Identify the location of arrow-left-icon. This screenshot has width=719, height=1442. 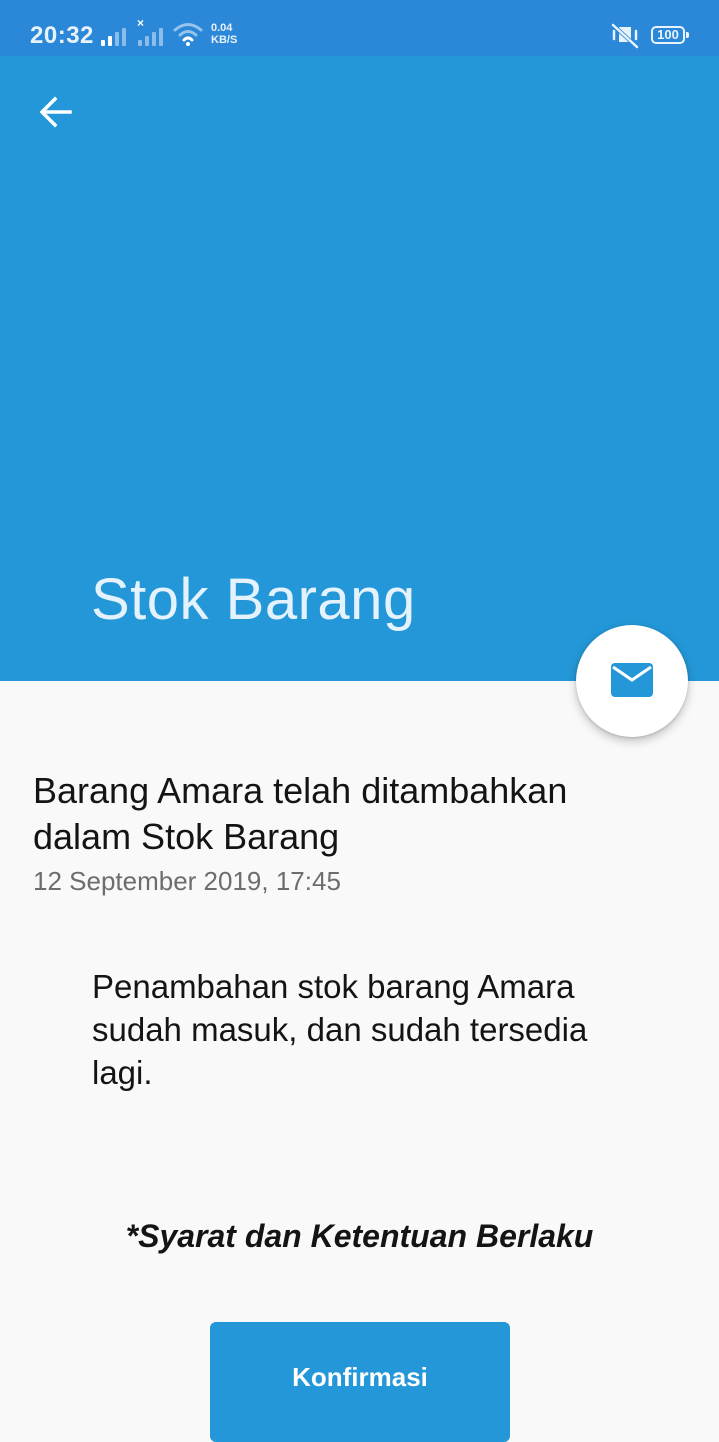
(55, 112).